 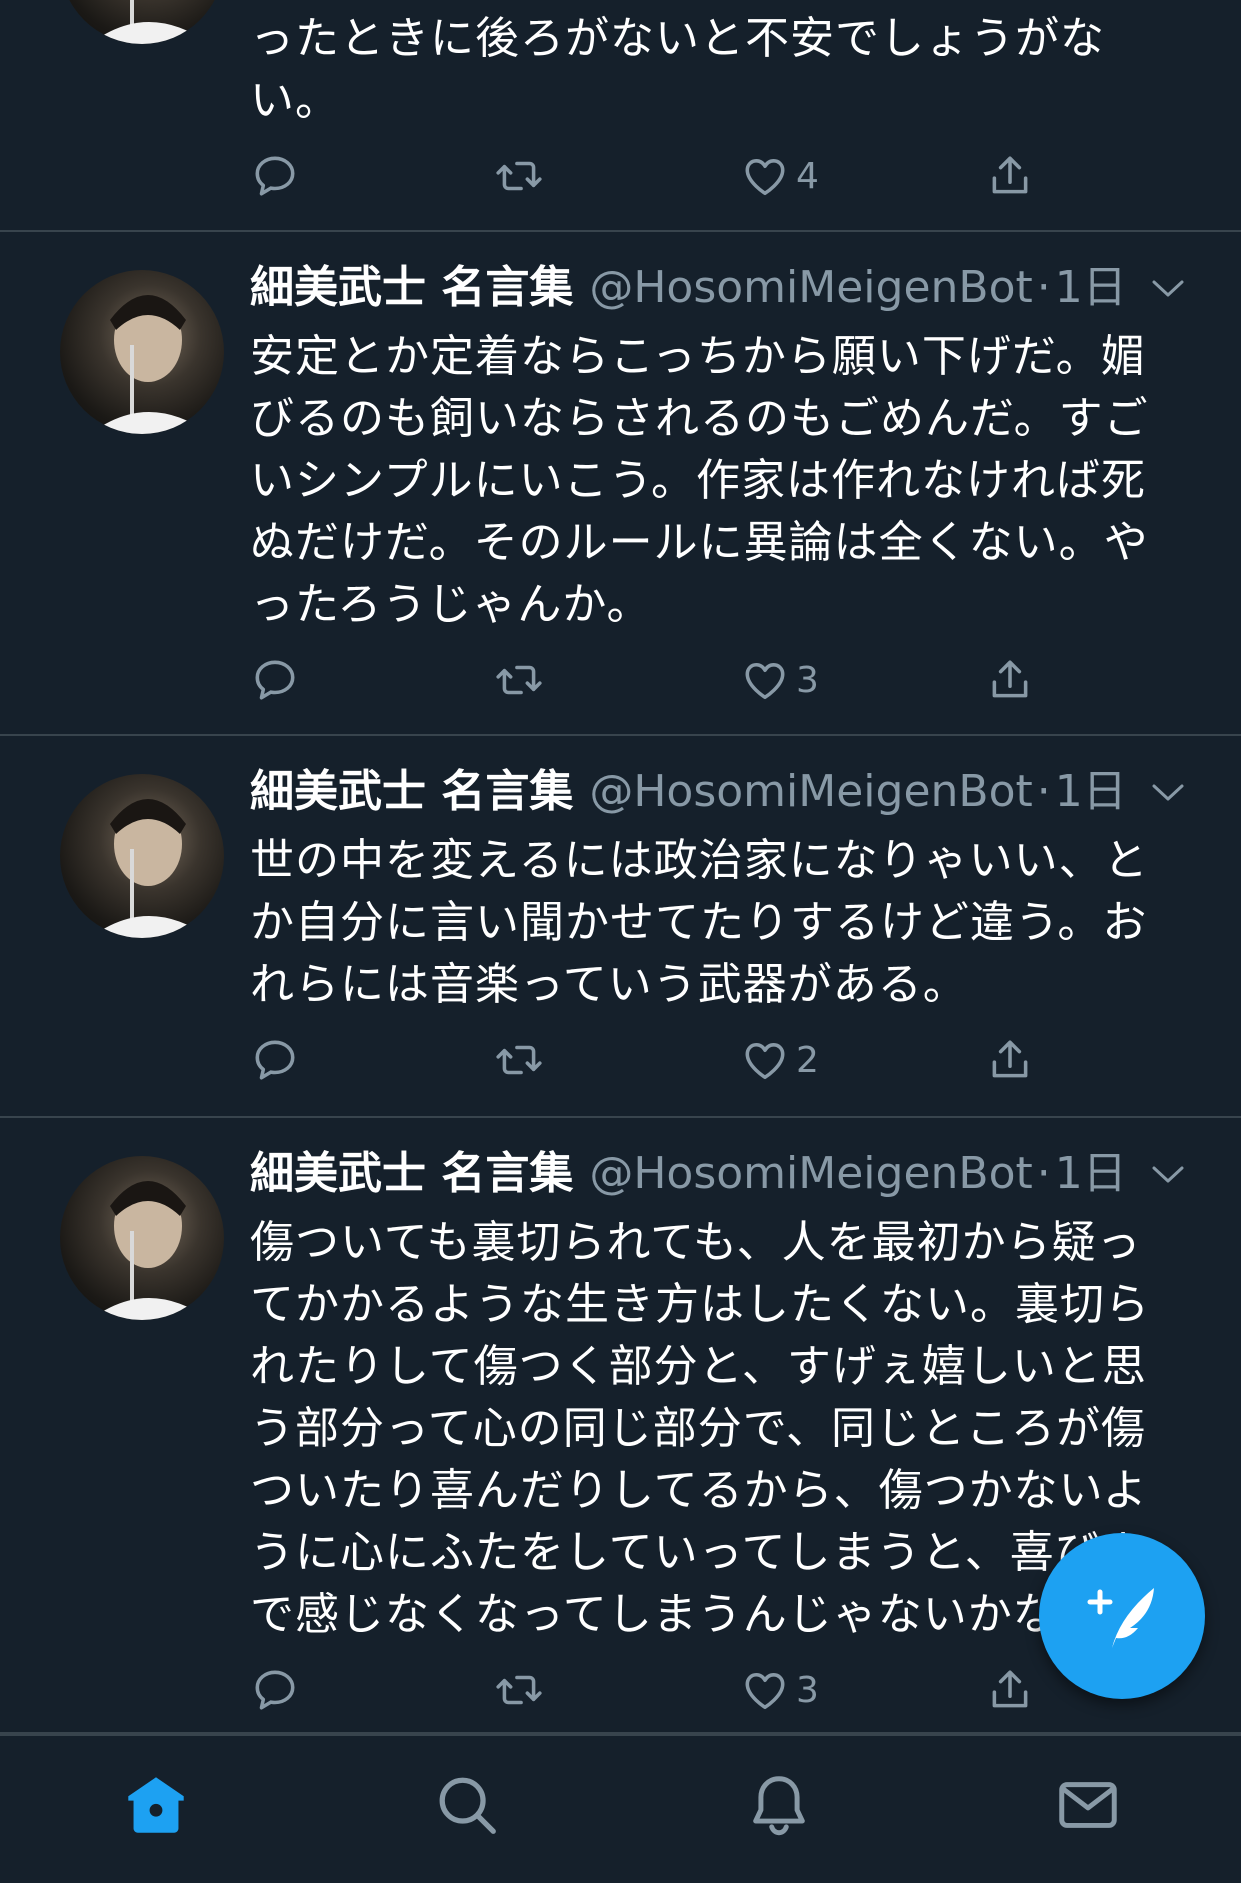 What do you see at coordinates (698, 480) in the screenshot?
I see `tweet-text-line: いシンプルにいこう。作家は作れなければ死` at bounding box center [698, 480].